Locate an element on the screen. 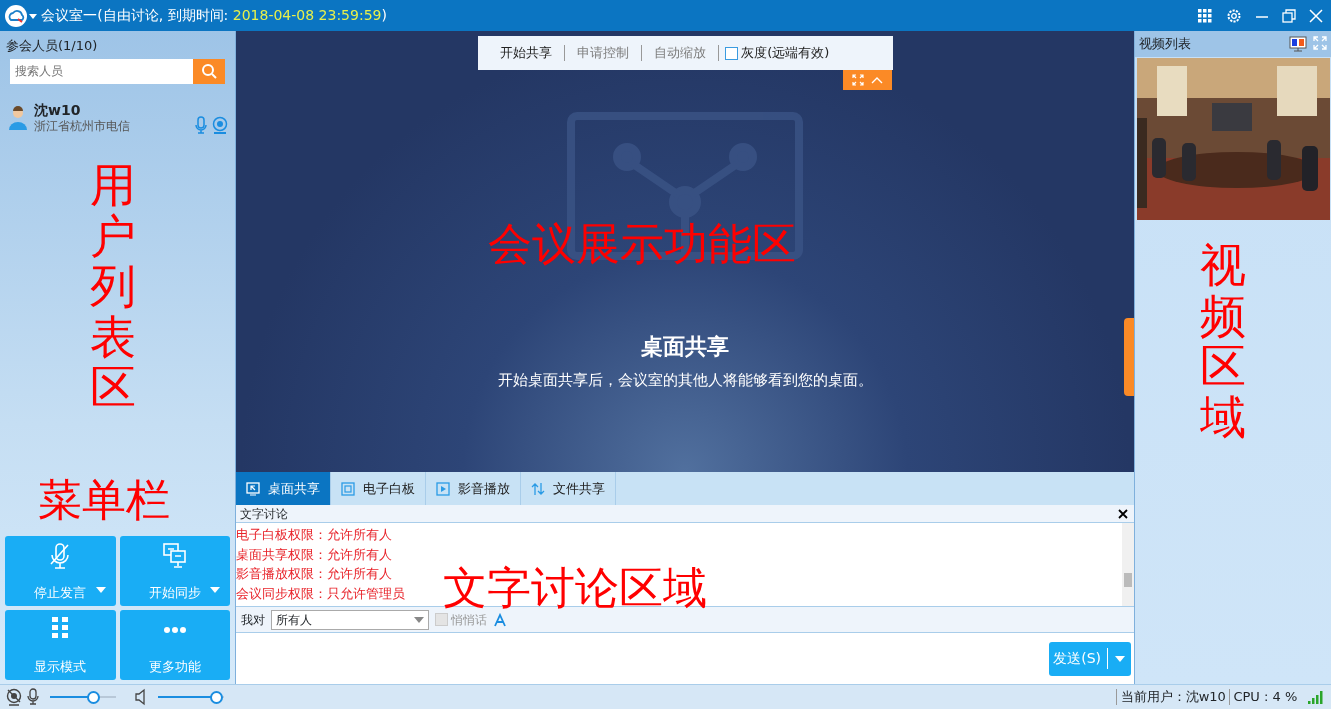 The width and height of the screenshot is (1331, 709). chat-message: 电子白板权限：允许所有人 is located at coordinates (314, 535).